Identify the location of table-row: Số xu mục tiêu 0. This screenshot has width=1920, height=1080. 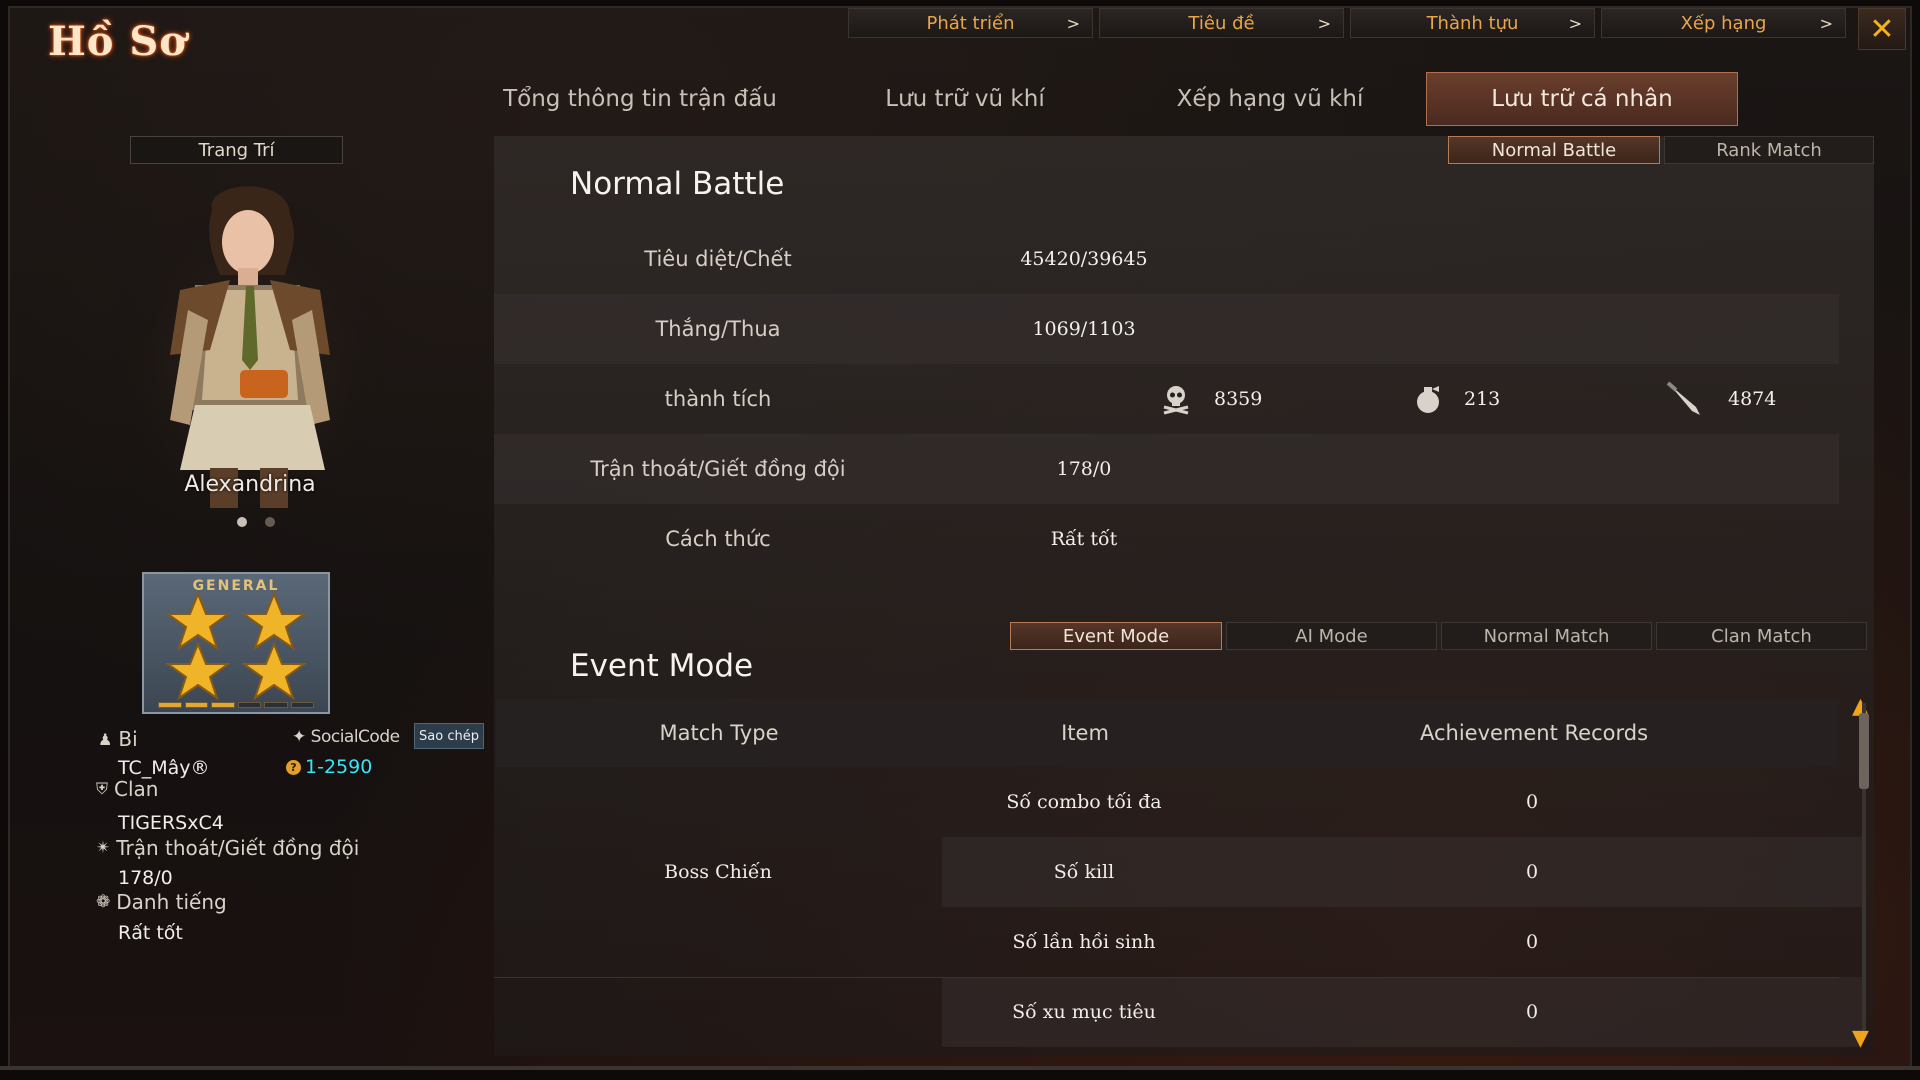
(1402, 1012).